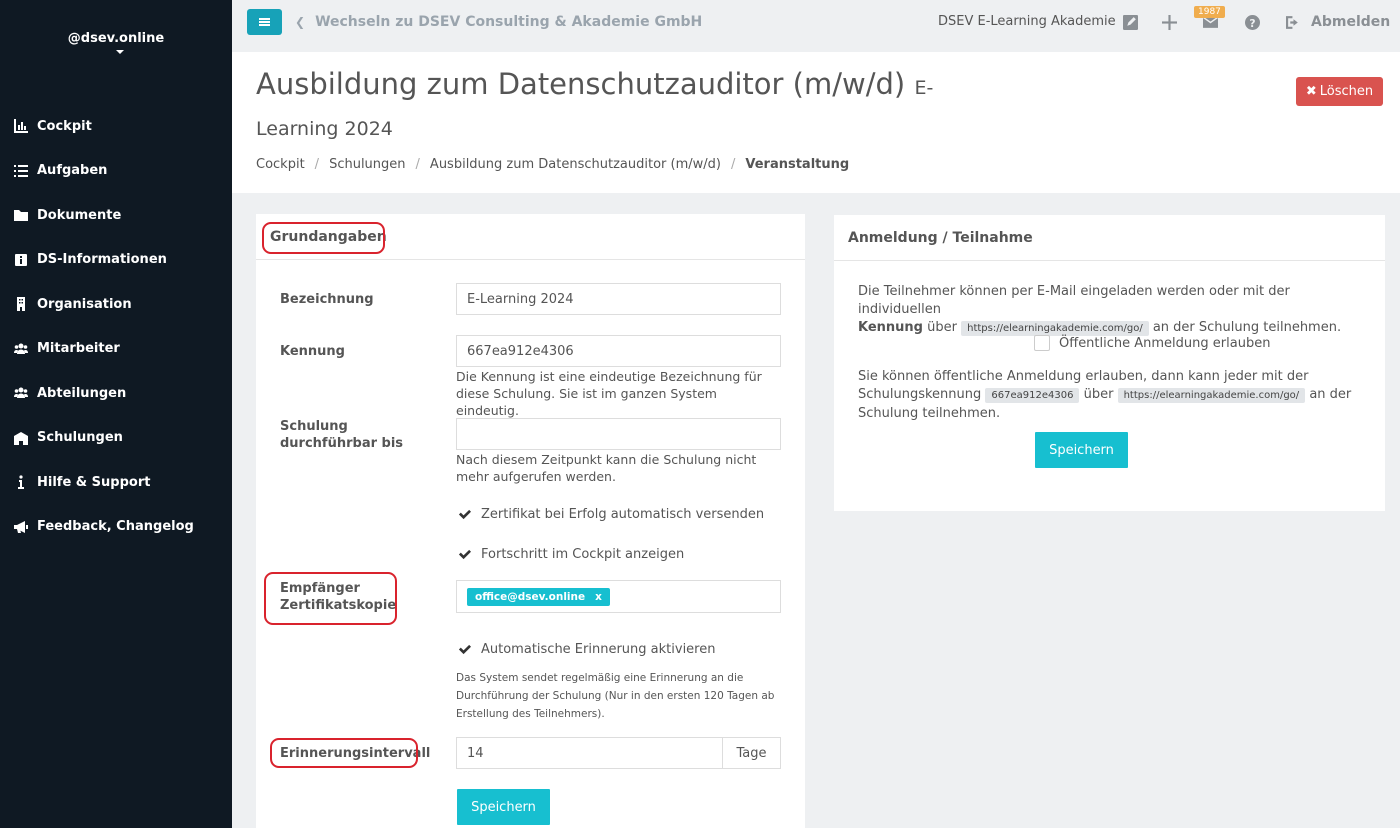  Describe the element at coordinates (1165, 343) in the screenshot. I see `public-registration-label: Öffentliche Anmeldung erlauben` at that location.